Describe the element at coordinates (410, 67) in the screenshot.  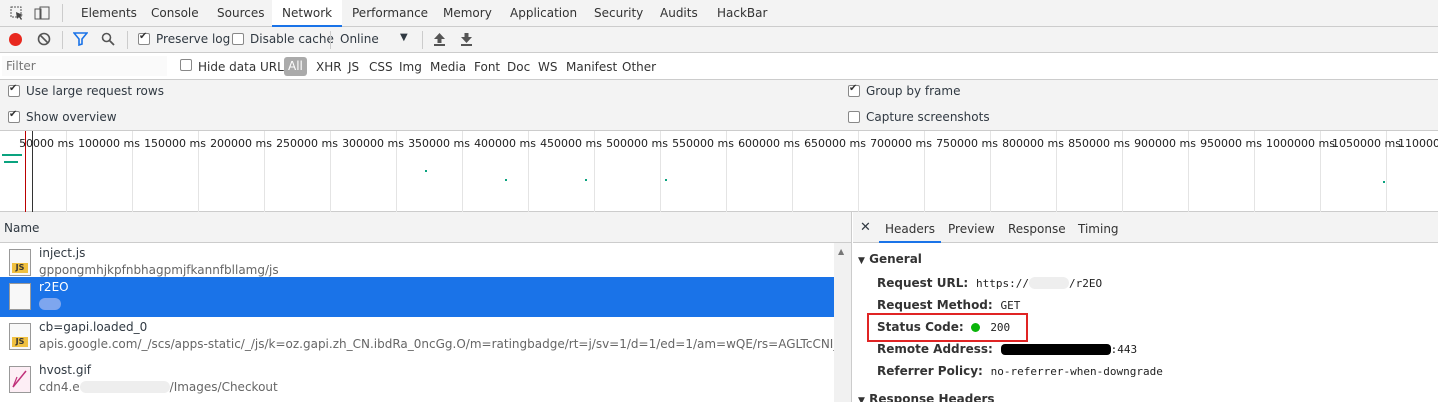
I see `filter-type-img: Img` at that location.